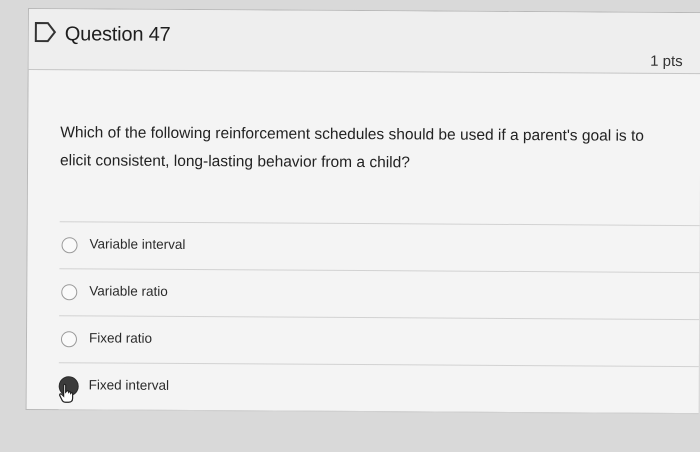  I want to click on question-title: Question 47, so click(117, 34).